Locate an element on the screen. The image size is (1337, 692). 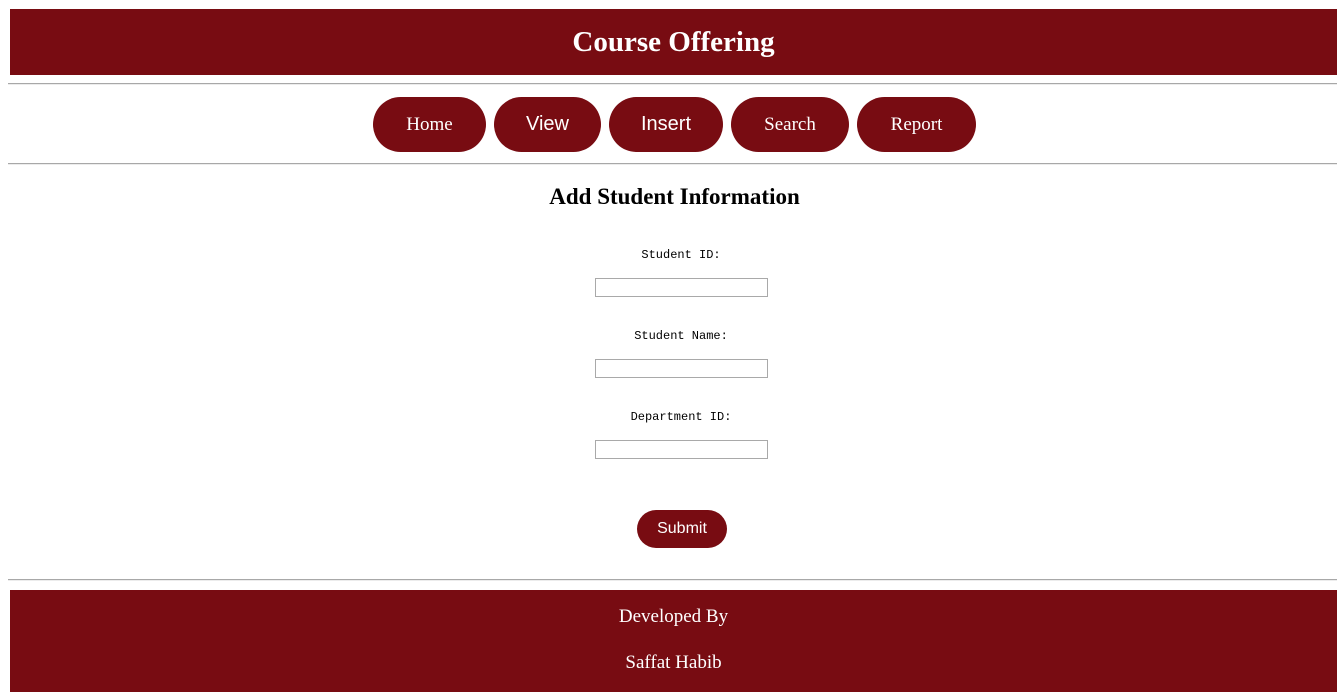
nav-report-label: Report is located at coordinates (916, 124).